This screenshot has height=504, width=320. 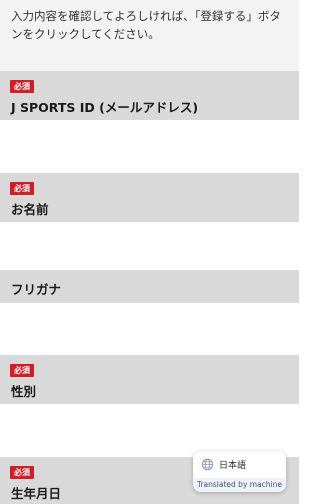 What do you see at coordinates (105, 107) in the screenshot?
I see `field-label-jsports-id: J SPORTS ID (メールアドレス)` at bounding box center [105, 107].